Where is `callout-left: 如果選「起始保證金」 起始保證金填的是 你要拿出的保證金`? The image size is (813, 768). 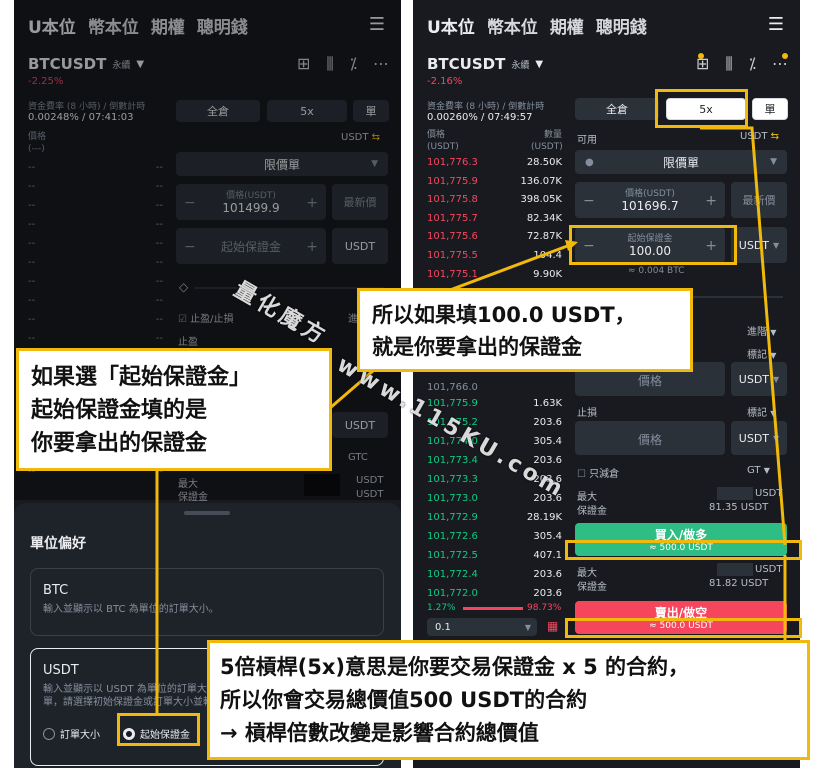 callout-left: 如果選「起始保證金」 起始保證金填的是 你要拿出的保證金 is located at coordinates (174, 409).